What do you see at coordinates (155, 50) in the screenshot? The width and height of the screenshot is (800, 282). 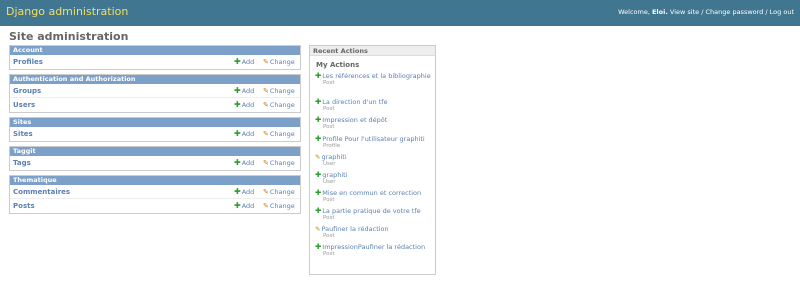 I see `module-caption: Account` at bounding box center [155, 50].